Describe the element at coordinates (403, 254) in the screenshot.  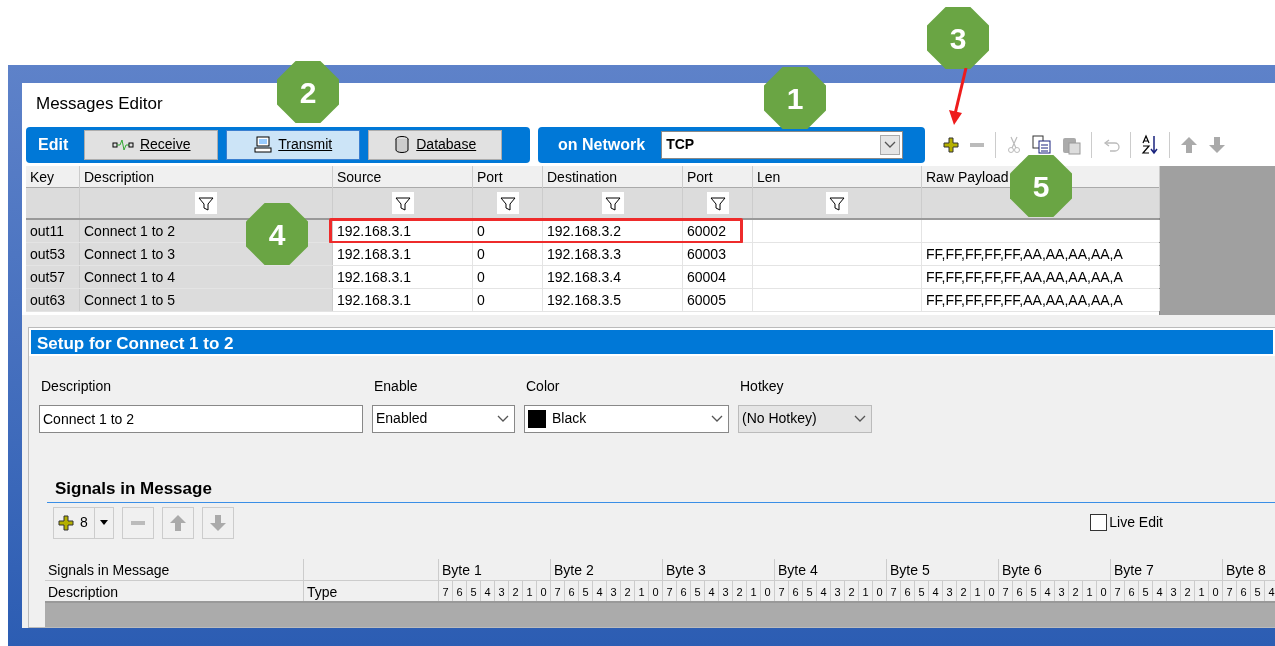
I see `table-cell: 192.168.3.1` at that location.